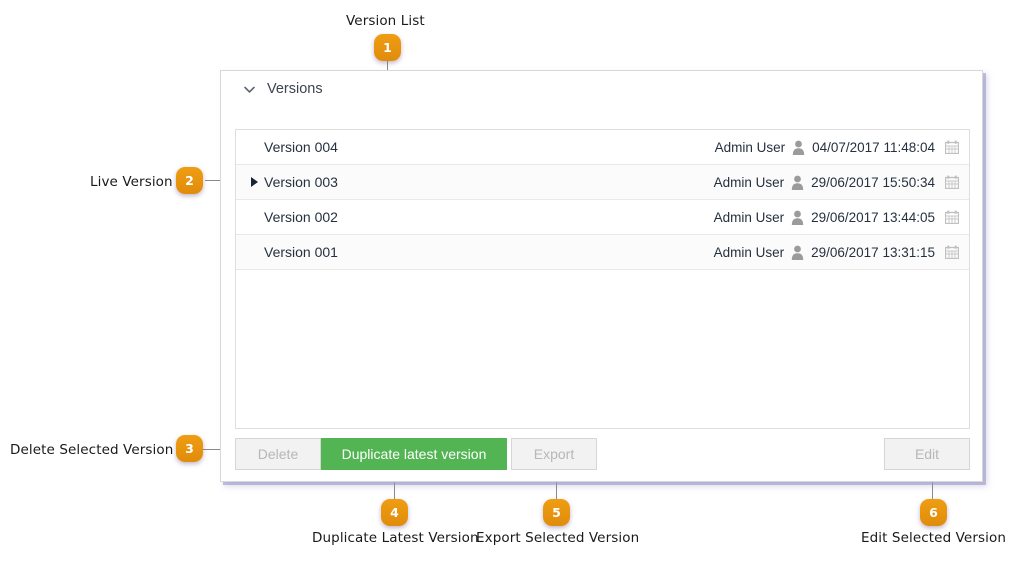 The height and width of the screenshot is (562, 1019). Describe the element at coordinates (556, 512) in the screenshot. I see `annotation-badge-5: 5` at that location.